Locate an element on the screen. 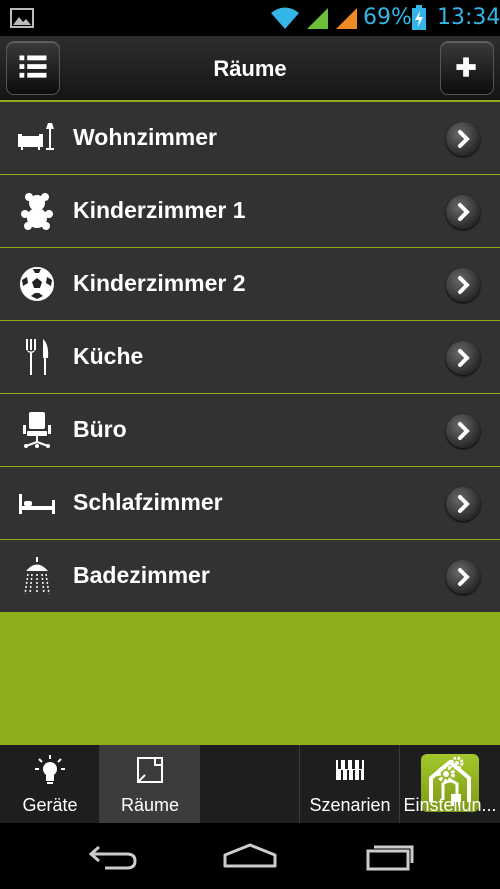 The image size is (500, 889). page-title: Räume is located at coordinates (250, 68).